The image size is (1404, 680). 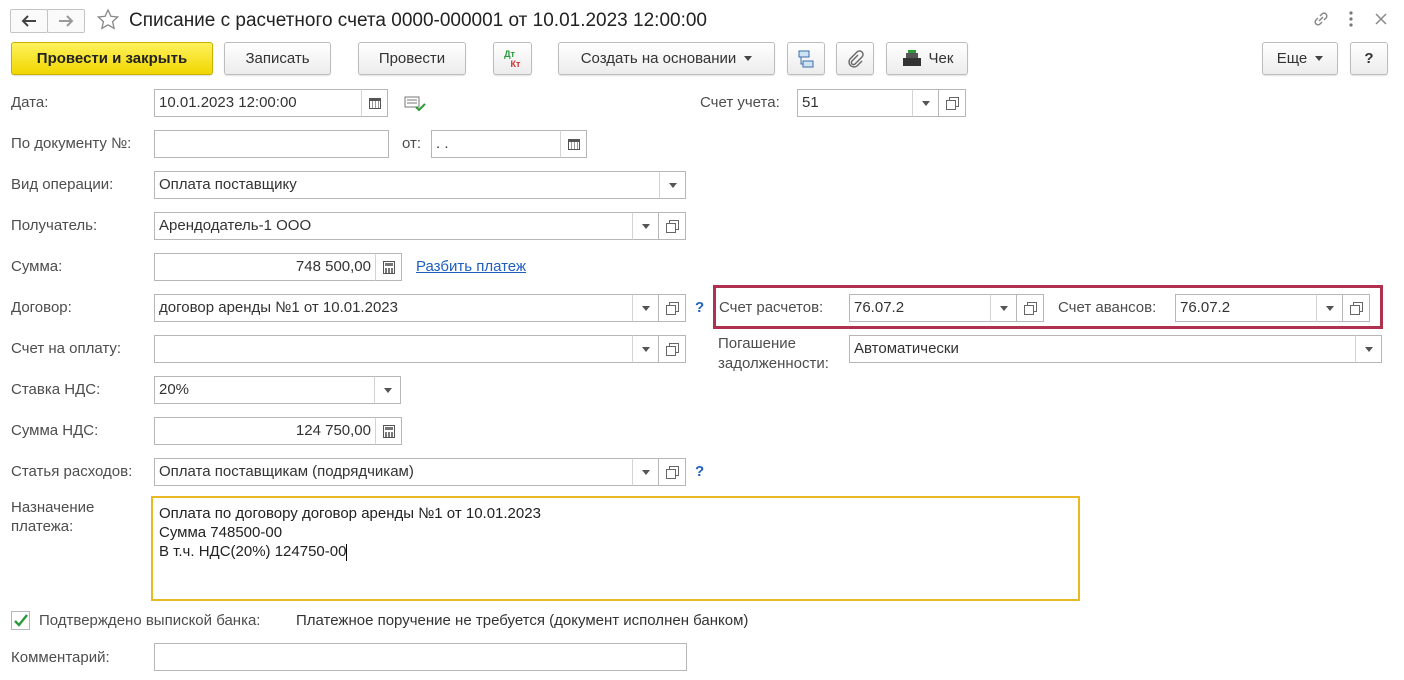 What do you see at coordinates (471, 266) in the screenshot?
I see `split-payment-link: Разбить платеж` at bounding box center [471, 266].